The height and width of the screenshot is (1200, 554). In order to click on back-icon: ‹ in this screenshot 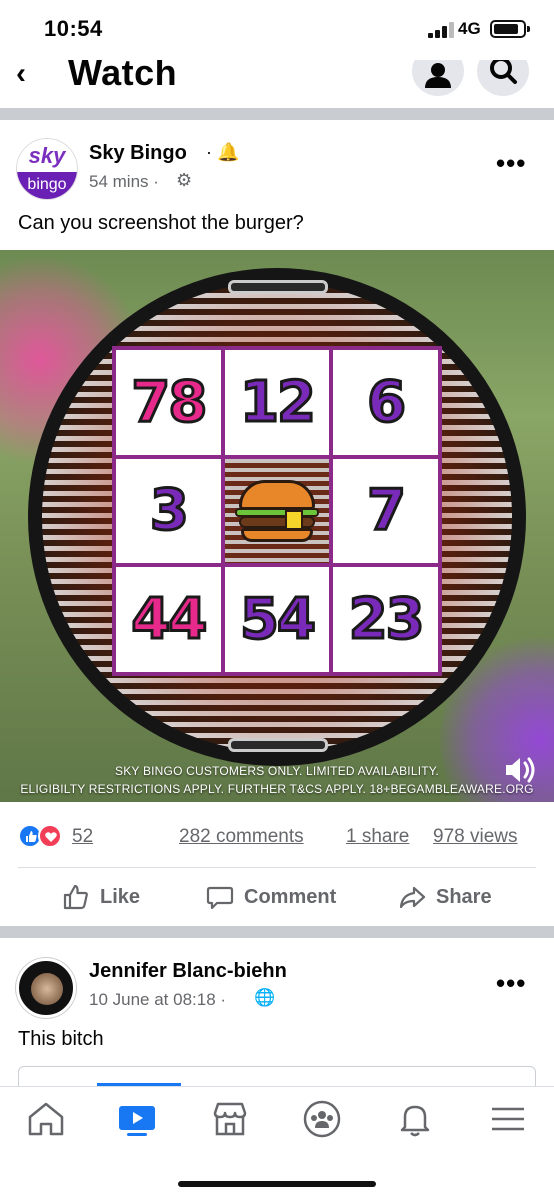, I will do `click(21, 74)`.